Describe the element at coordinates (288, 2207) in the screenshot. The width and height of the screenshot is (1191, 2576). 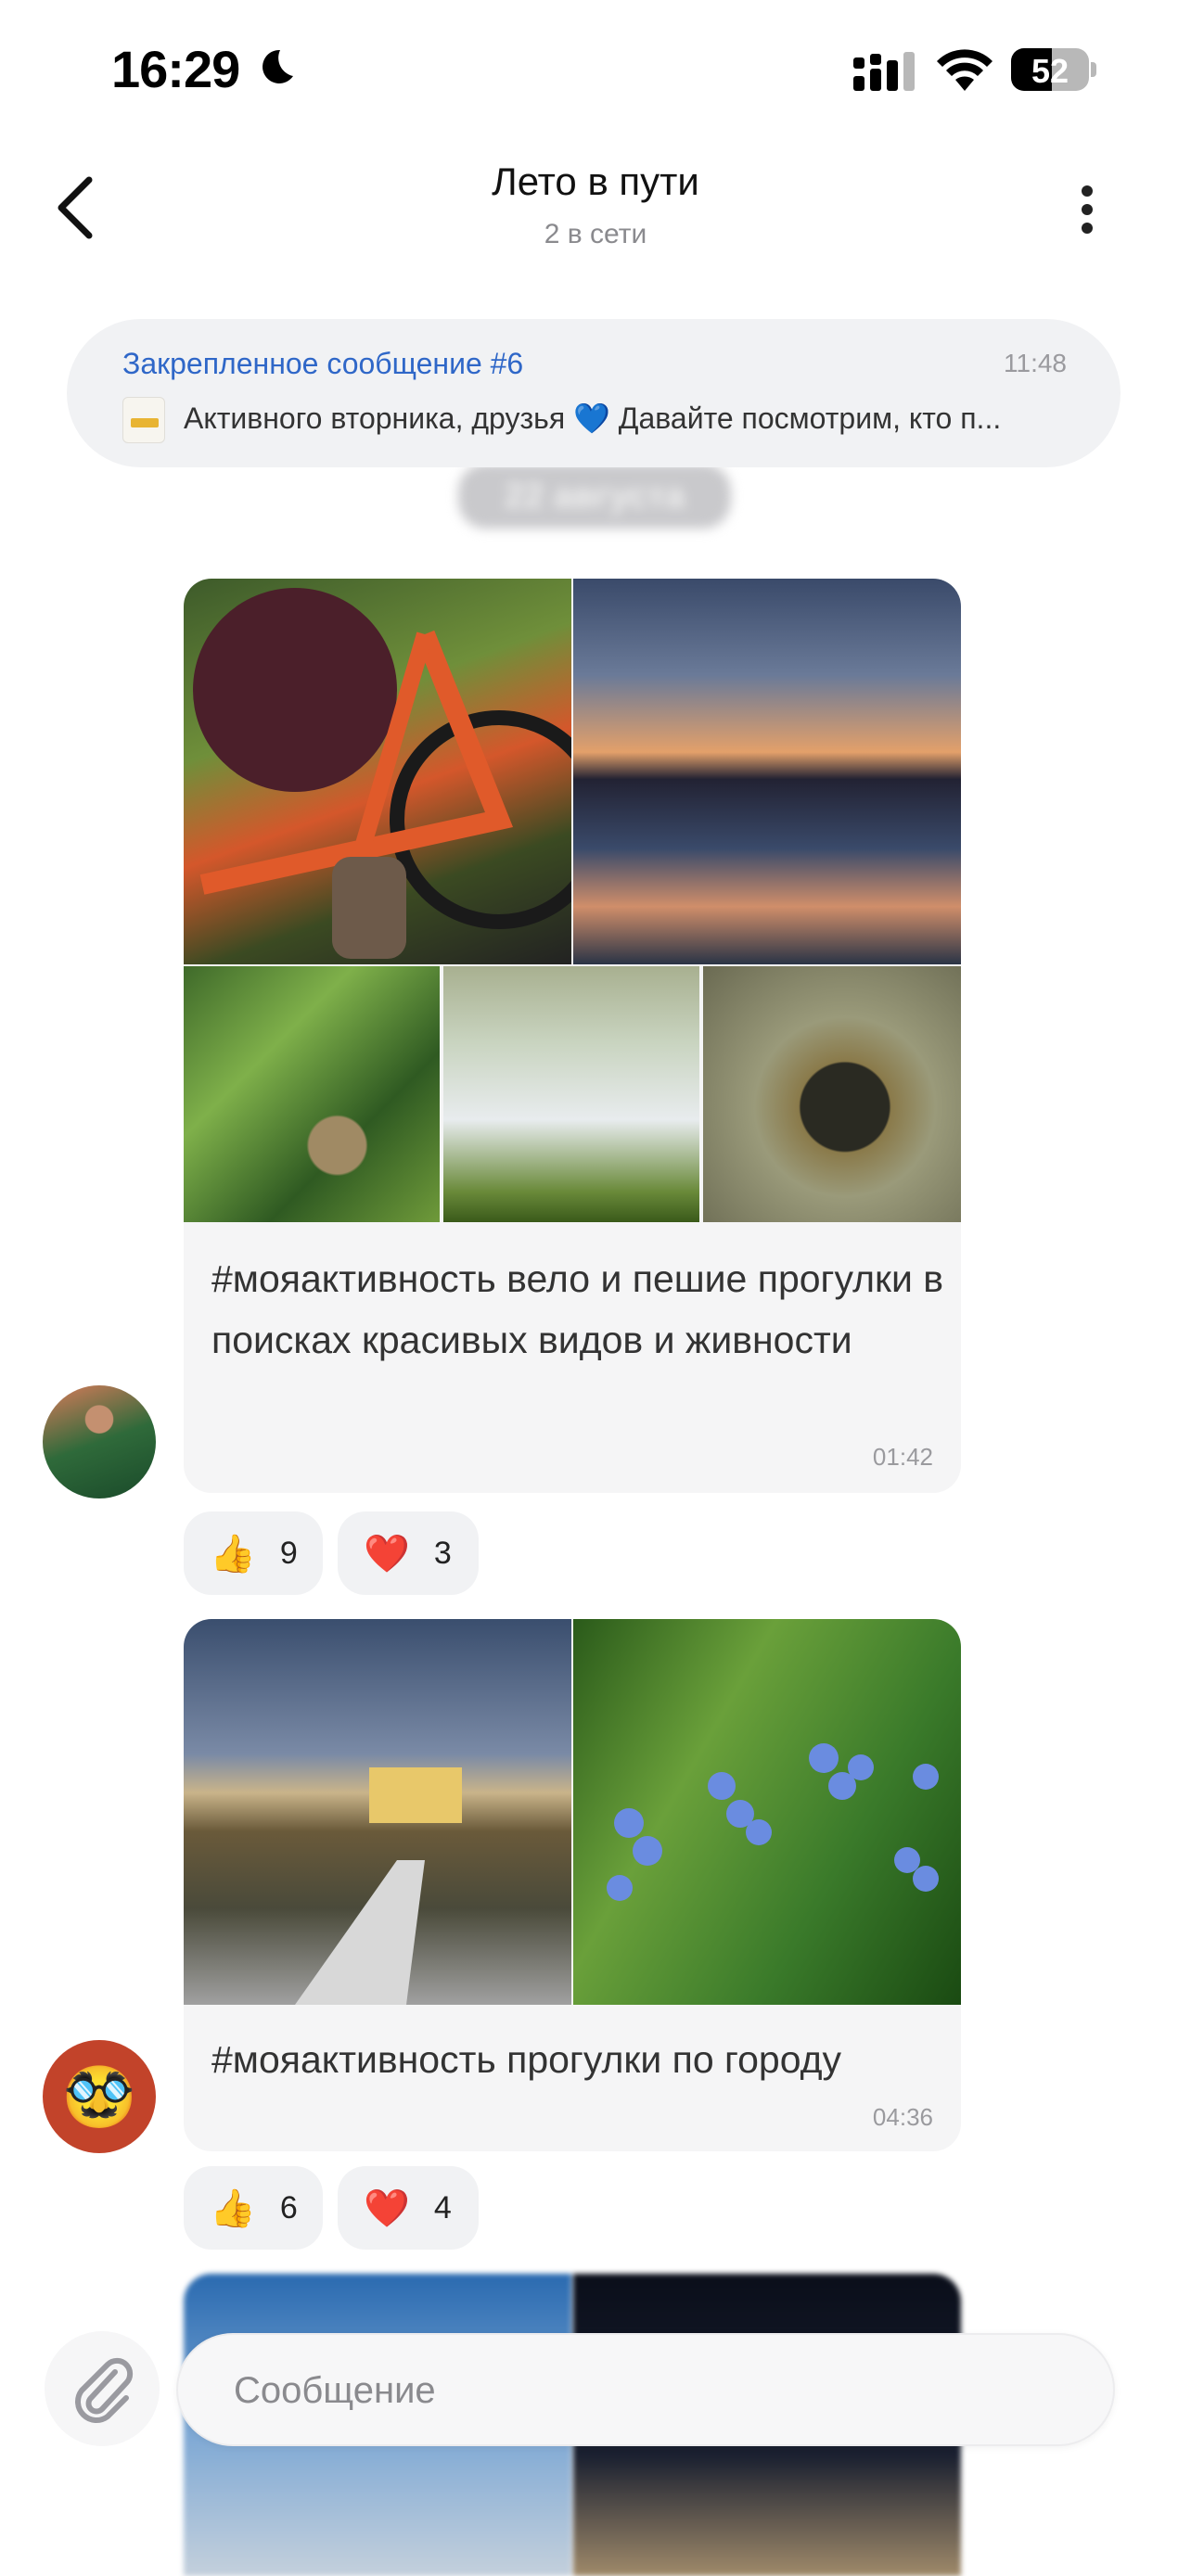
I see `reaction-count: 6` at that location.